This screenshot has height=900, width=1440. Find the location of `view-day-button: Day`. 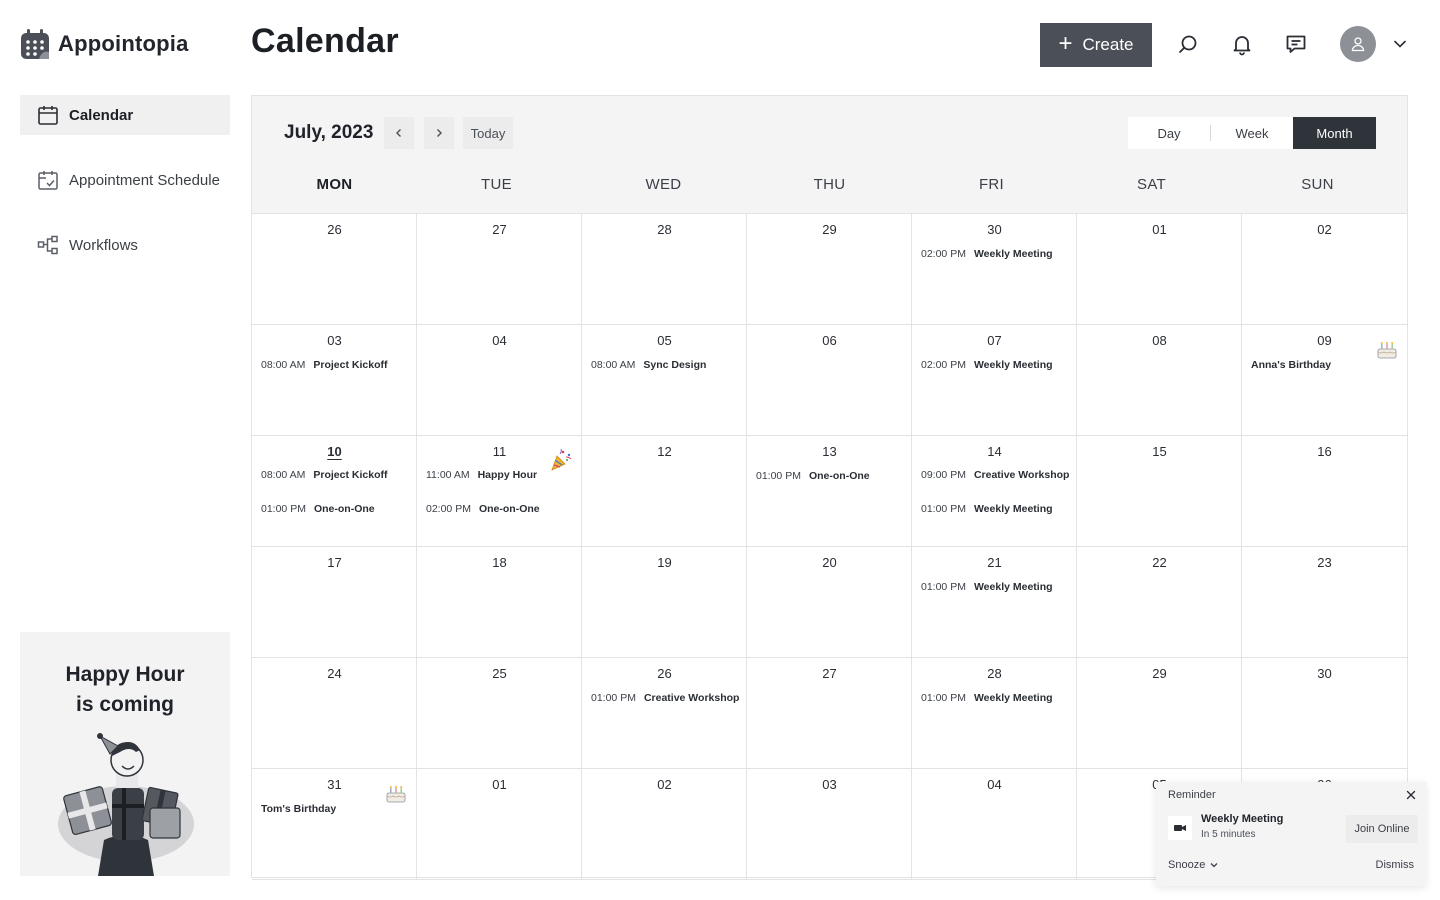

view-day-button: Day is located at coordinates (1169, 133).